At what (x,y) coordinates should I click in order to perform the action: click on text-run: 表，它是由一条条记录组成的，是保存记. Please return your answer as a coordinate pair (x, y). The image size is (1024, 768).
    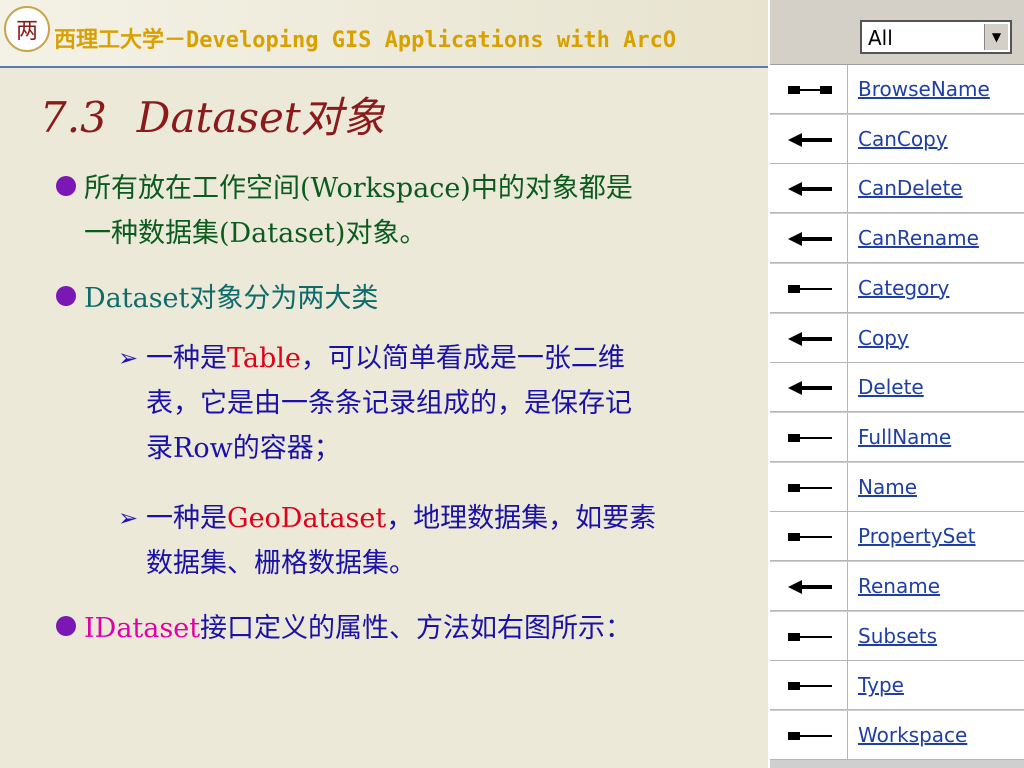
    Looking at the image, I should click on (389, 403).